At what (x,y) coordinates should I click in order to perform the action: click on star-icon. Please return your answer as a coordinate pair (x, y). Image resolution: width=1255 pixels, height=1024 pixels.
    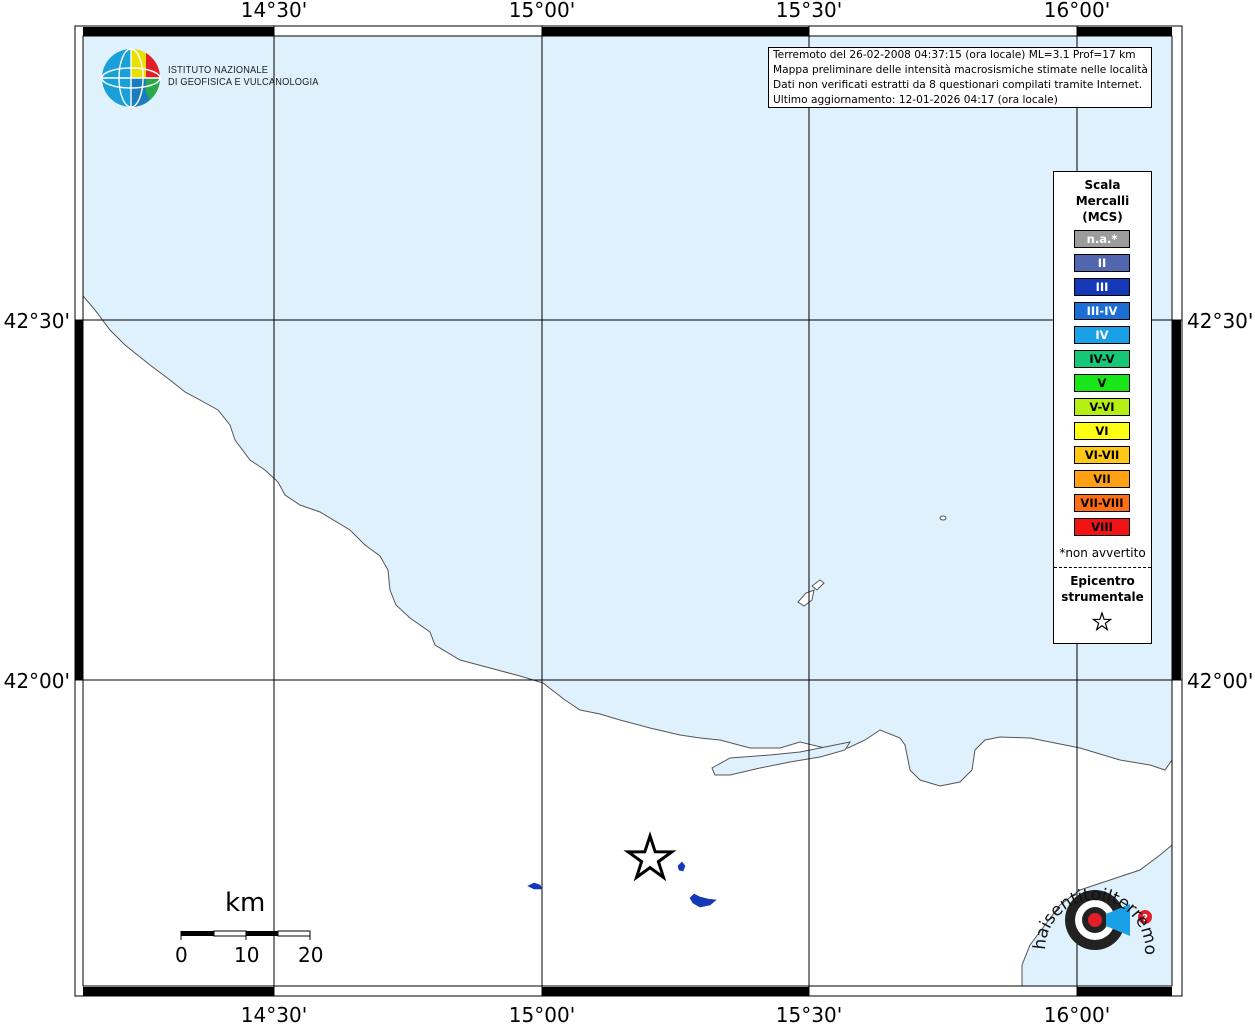
    Looking at the image, I should click on (1102, 621).